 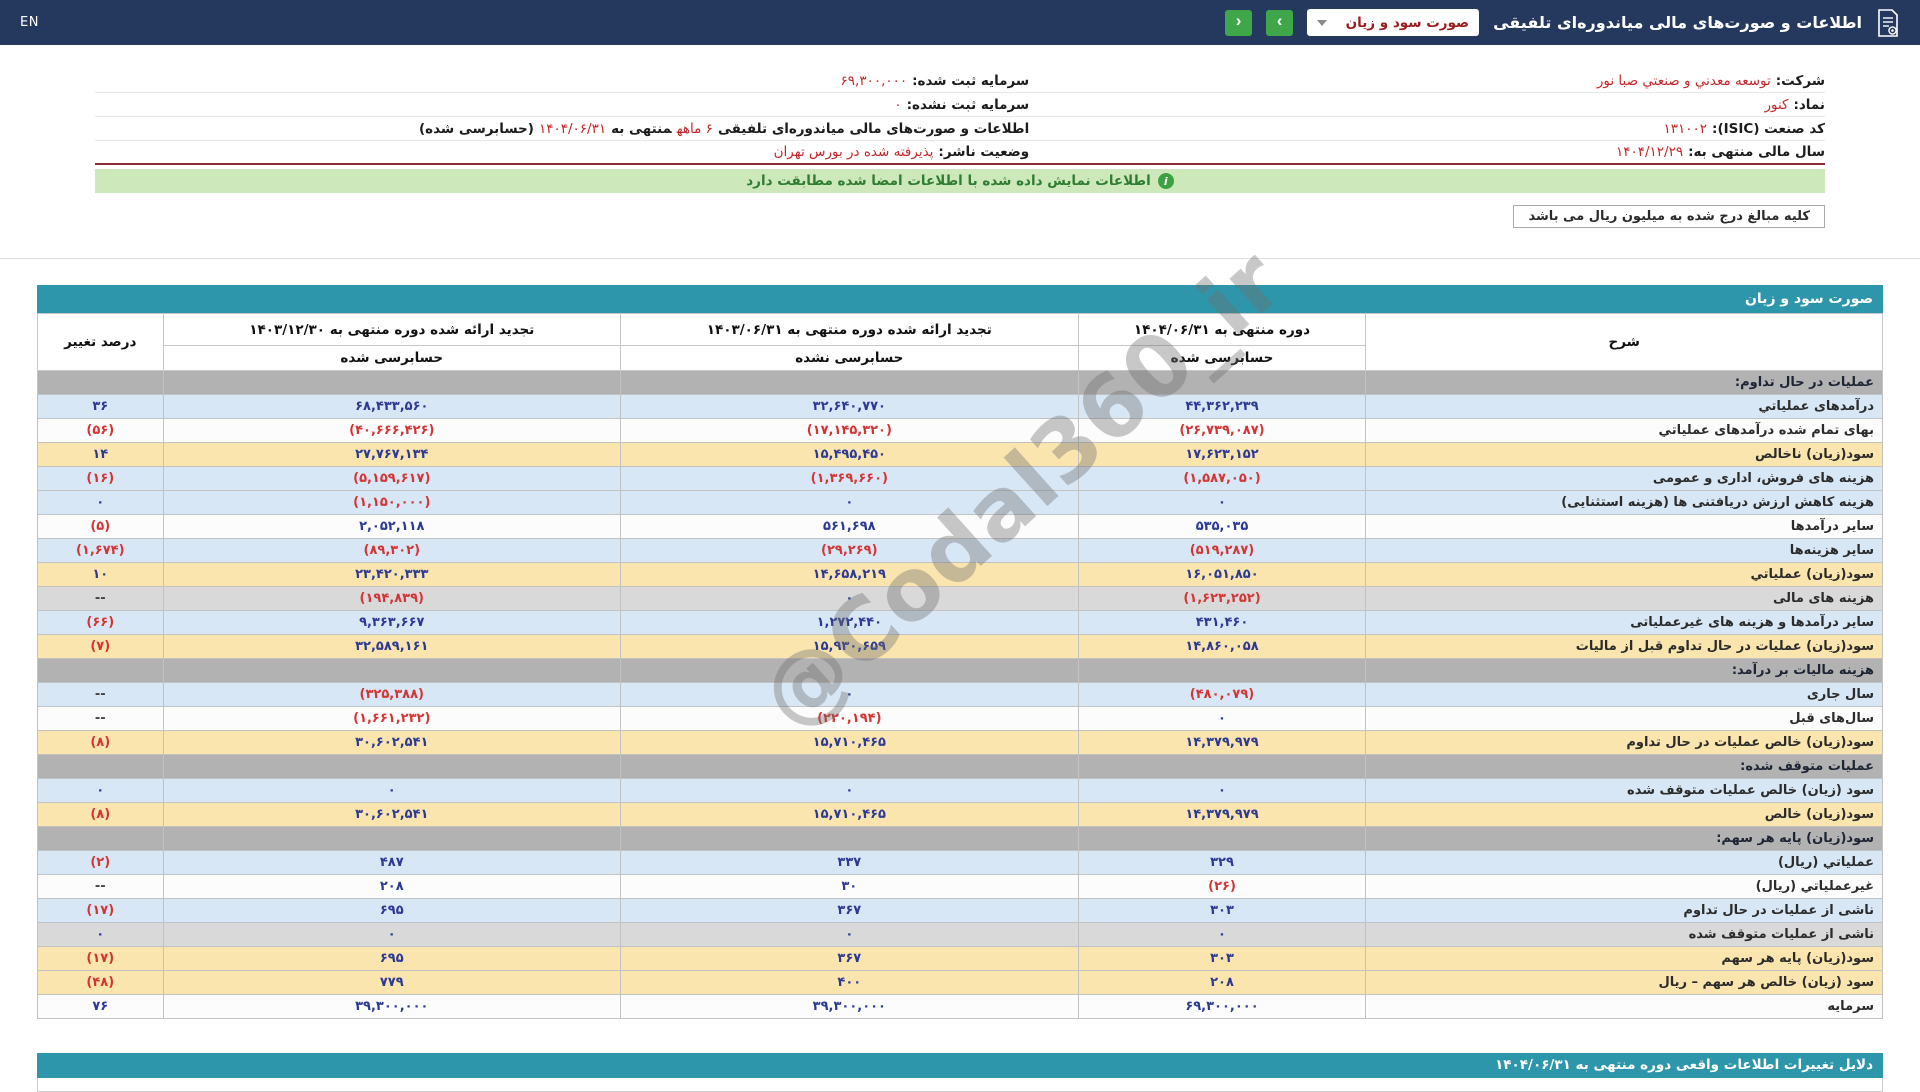 What do you see at coordinates (1624, 342) in the screenshot?
I see `col-header-description: شرح` at bounding box center [1624, 342].